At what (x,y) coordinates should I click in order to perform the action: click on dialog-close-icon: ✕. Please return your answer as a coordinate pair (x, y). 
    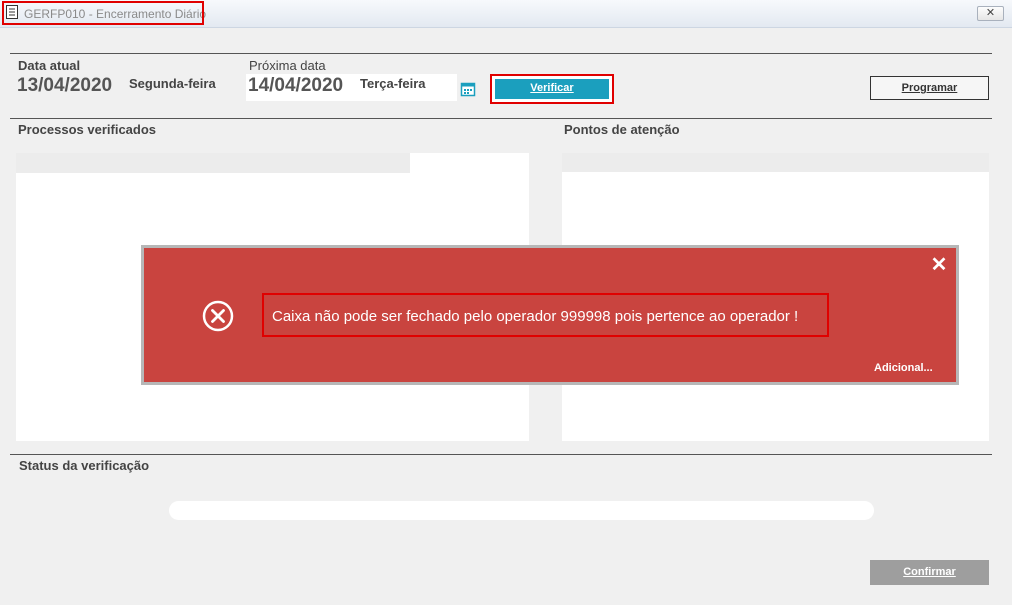
    Looking at the image, I should click on (939, 265).